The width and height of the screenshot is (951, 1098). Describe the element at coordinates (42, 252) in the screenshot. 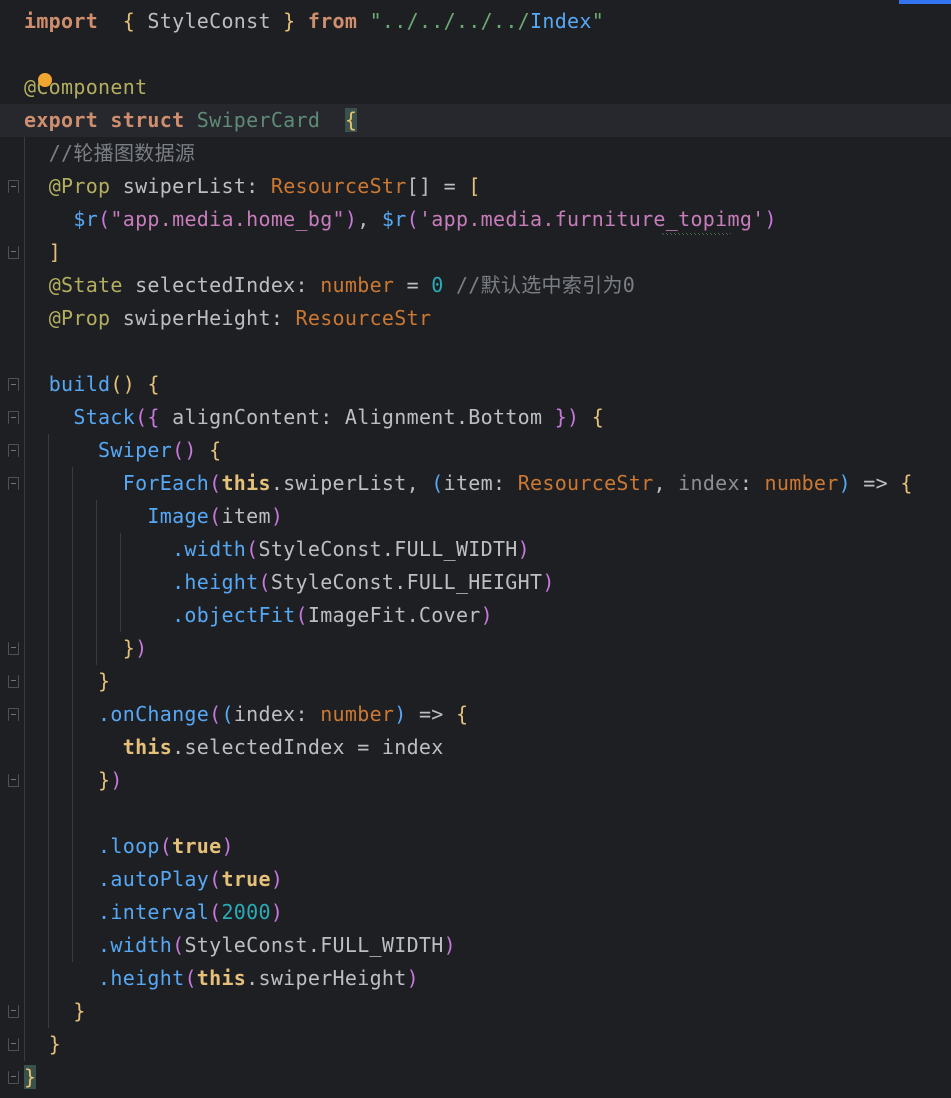

I see `code-line: ]` at that location.